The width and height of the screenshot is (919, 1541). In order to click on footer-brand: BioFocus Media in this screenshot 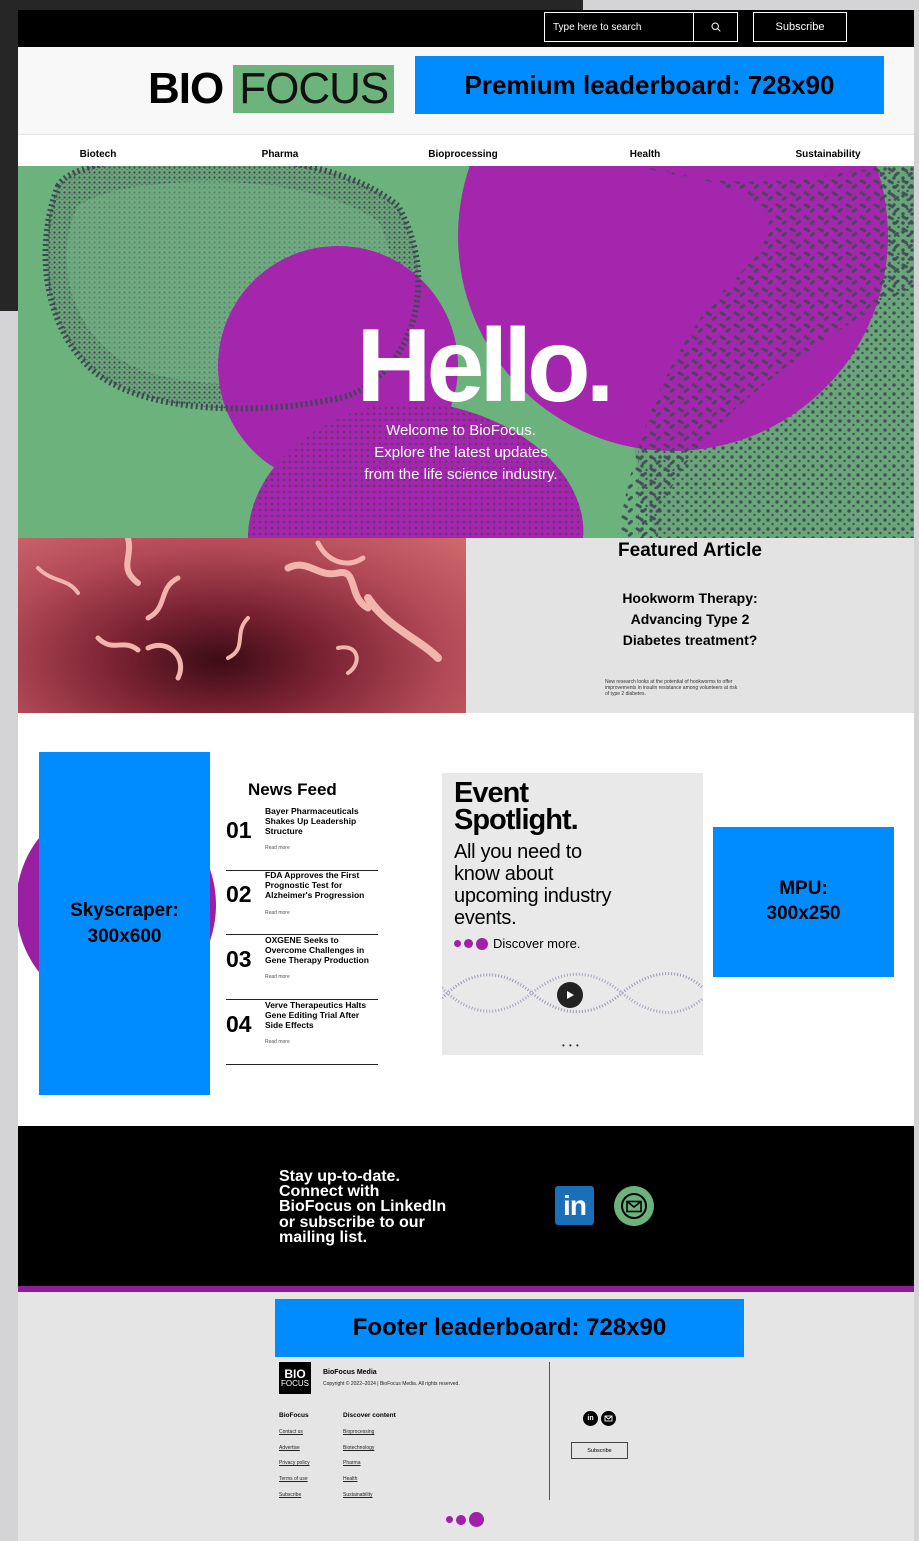, I will do `click(350, 1372)`.